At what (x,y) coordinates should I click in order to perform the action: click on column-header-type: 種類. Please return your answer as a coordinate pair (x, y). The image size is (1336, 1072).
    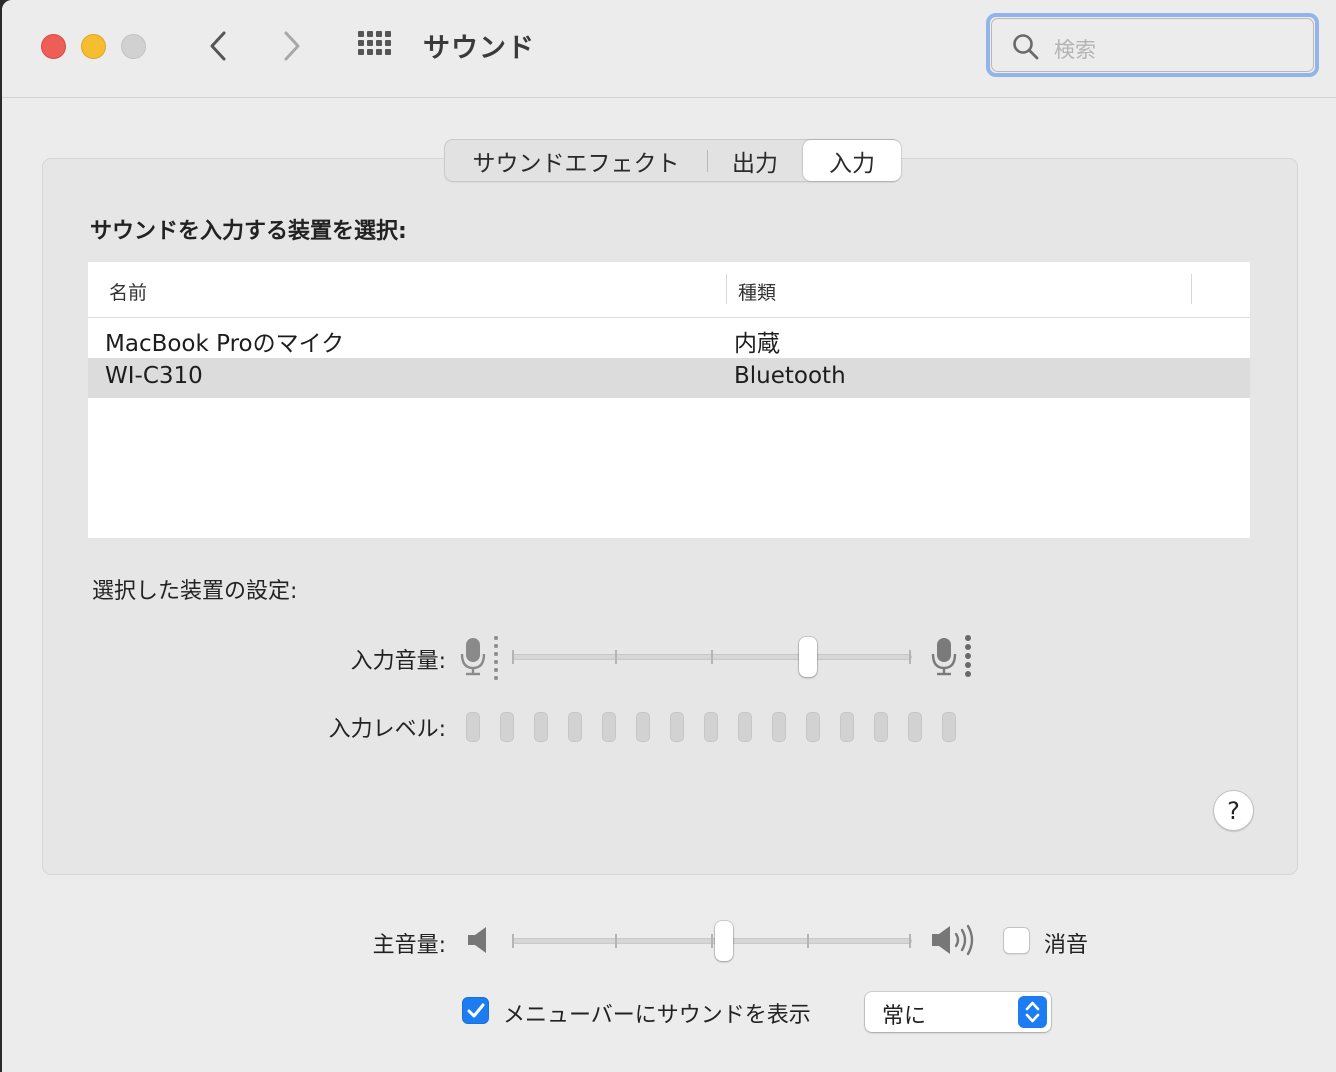
    Looking at the image, I should click on (757, 291).